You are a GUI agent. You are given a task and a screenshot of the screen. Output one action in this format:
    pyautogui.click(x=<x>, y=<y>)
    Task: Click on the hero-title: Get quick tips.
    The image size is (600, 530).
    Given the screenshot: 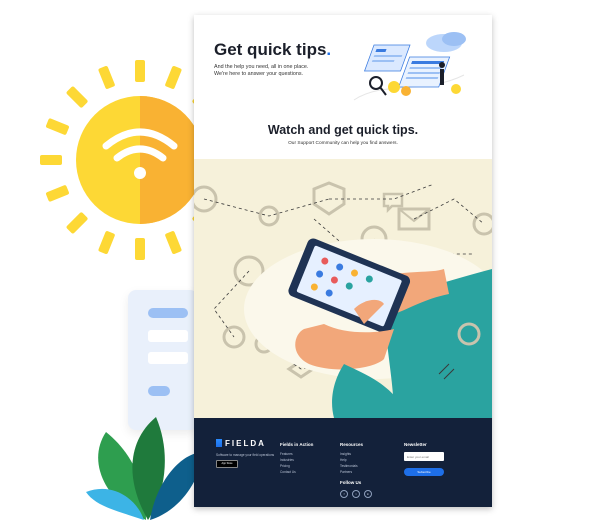 What is the action you would take?
    pyautogui.click(x=273, y=49)
    